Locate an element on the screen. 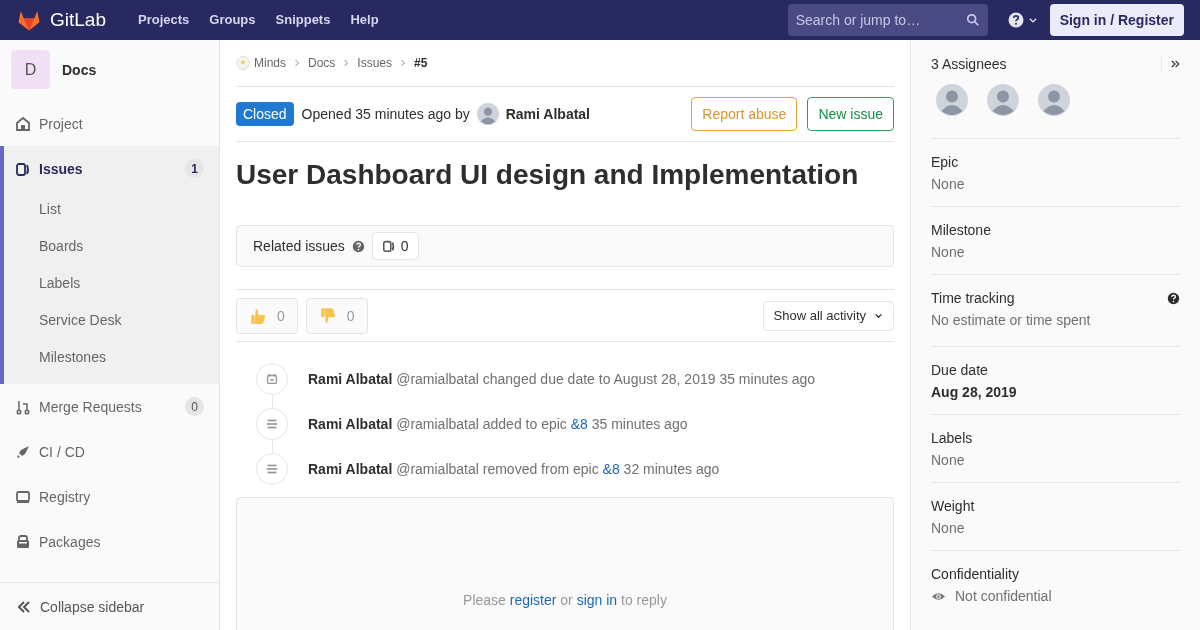 The height and width of the screenshot is (630, 1200). double-chevron-left-icon is located at coordinates (24, 606).